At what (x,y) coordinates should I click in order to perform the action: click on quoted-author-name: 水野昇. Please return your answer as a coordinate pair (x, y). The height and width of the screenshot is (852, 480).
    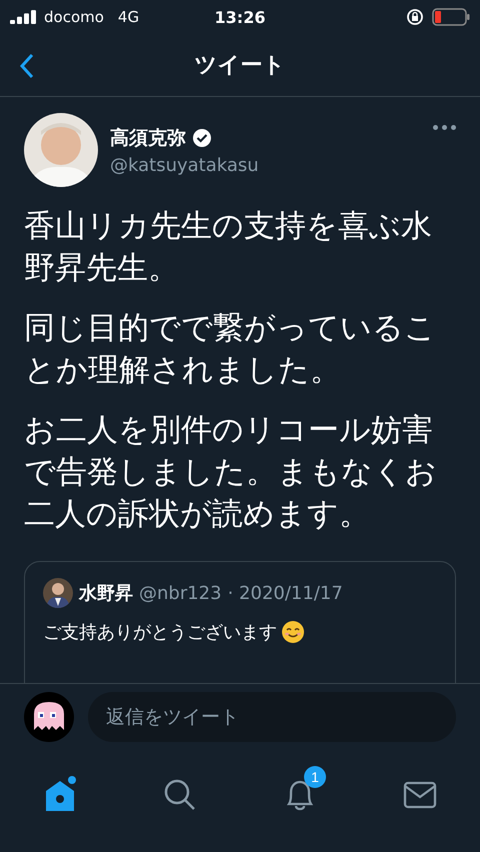
    Looking at the image, I should click on (106, 593).